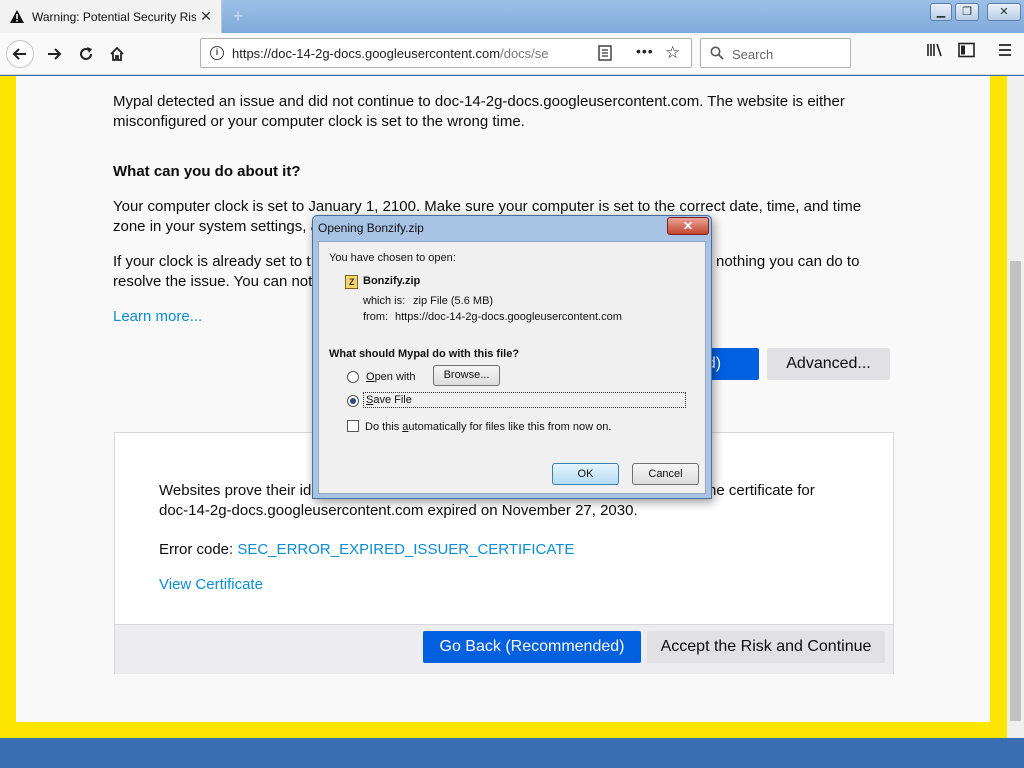 This screenshot has height=768, width=1024. I want to click on cancel-button: Cancel, so click(665, 474).